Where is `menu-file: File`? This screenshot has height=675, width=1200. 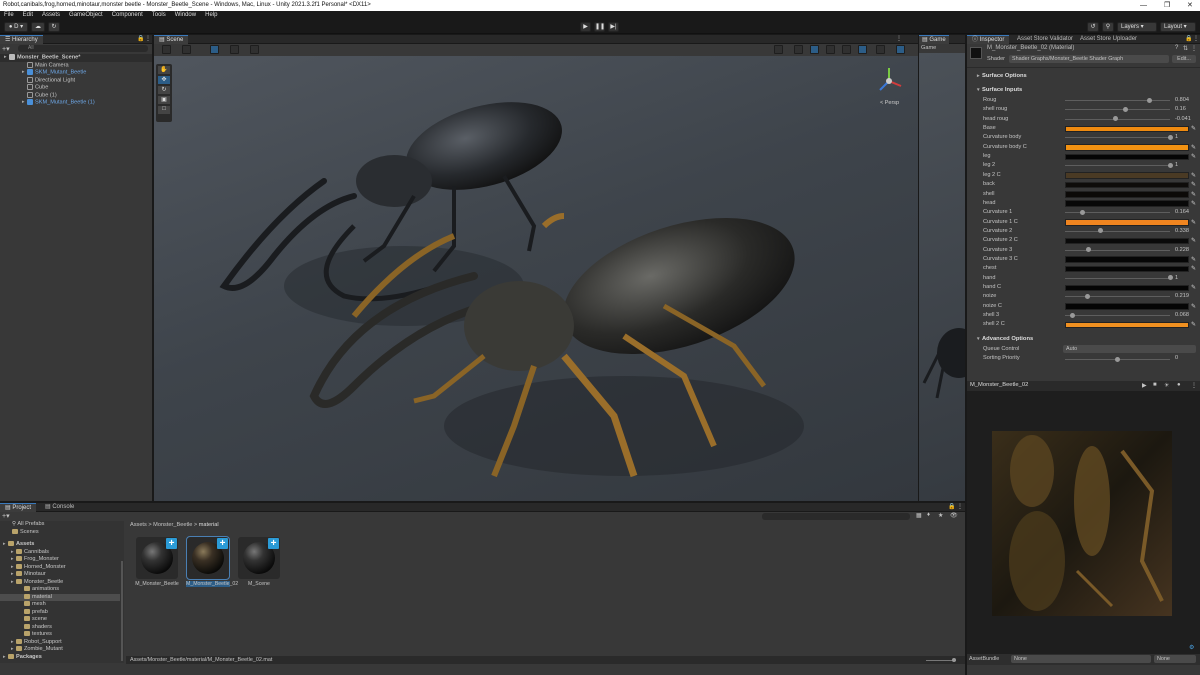 menu-file: File is located at coordinates (9, 15).